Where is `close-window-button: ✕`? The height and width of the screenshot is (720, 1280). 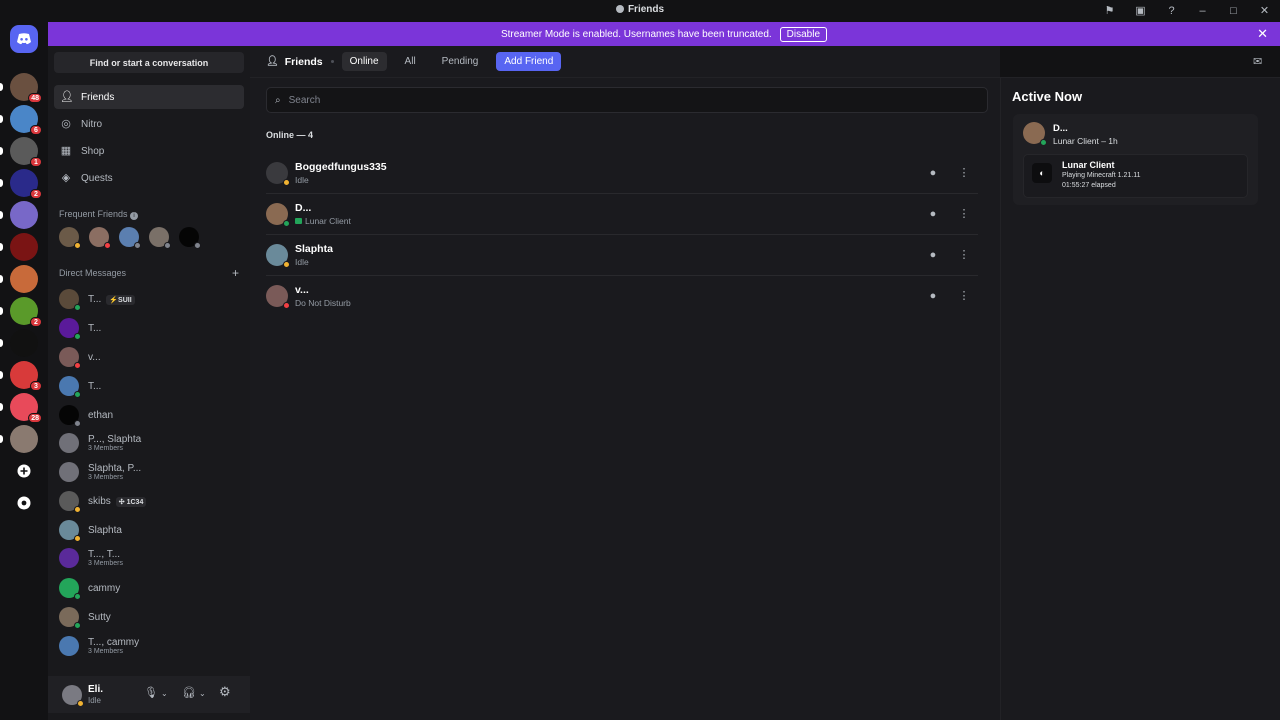
close-window-button: ✕ is located at coordinates (1264, 10).